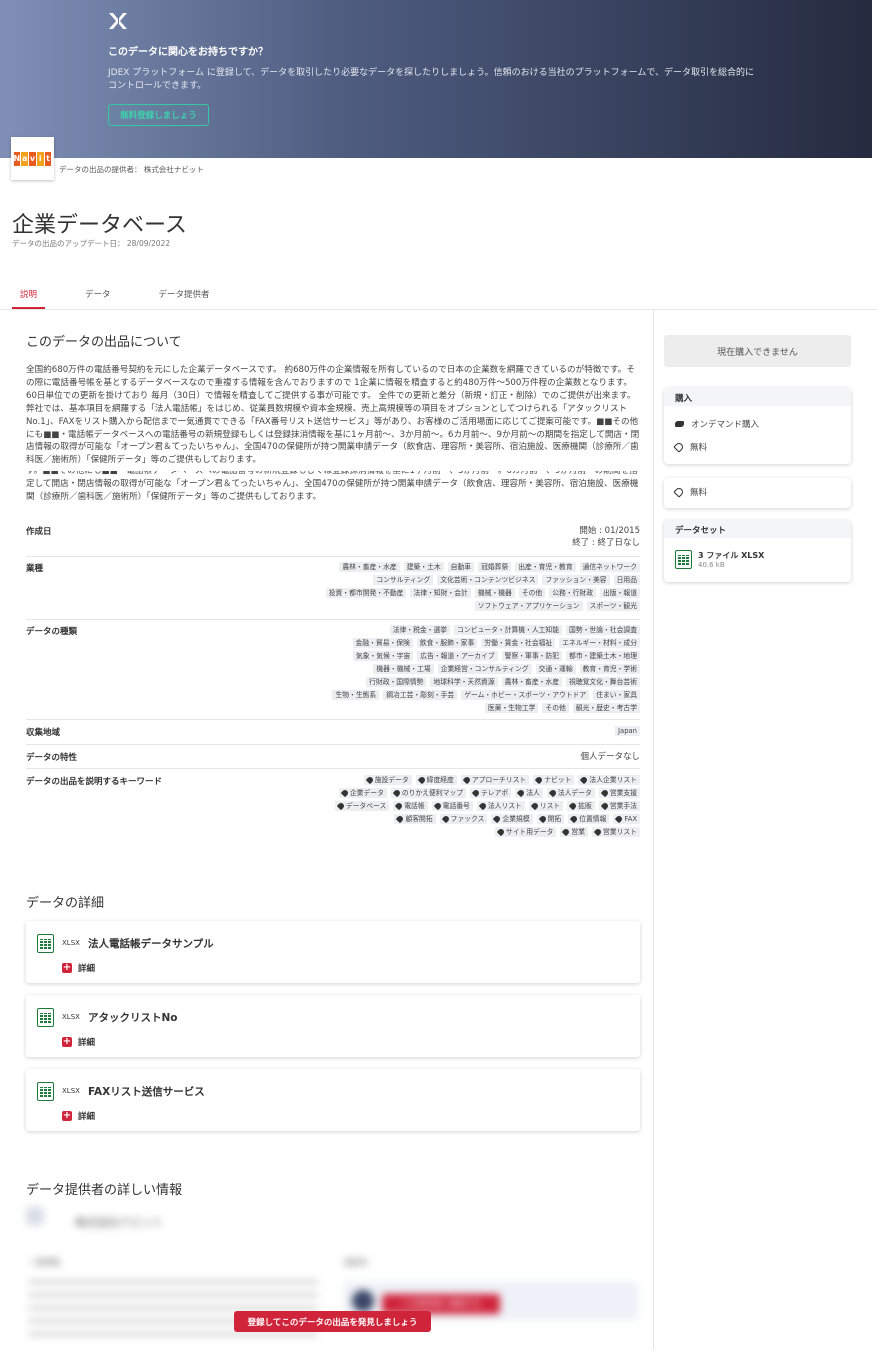  What do you see at coordinates (495, 780) in the screenshot?
I see `tag: アプローチリスト` at bounding box center [495, 780].